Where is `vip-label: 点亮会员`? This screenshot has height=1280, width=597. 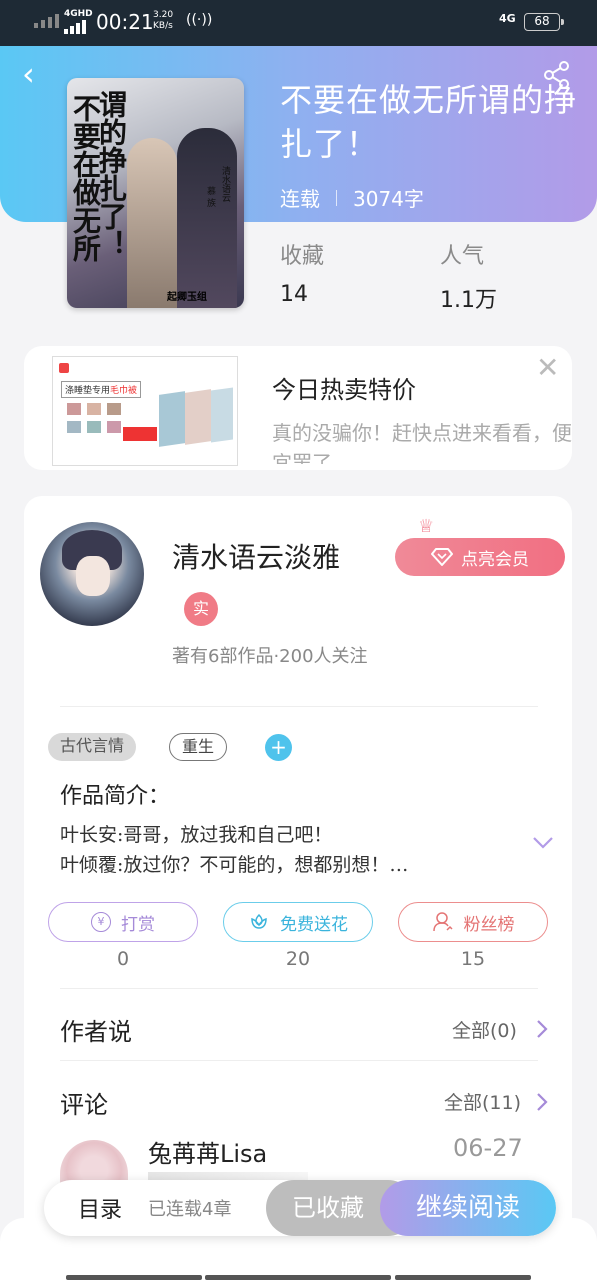
vip-label: 点亮会员 is located at coordinates (495, 559).